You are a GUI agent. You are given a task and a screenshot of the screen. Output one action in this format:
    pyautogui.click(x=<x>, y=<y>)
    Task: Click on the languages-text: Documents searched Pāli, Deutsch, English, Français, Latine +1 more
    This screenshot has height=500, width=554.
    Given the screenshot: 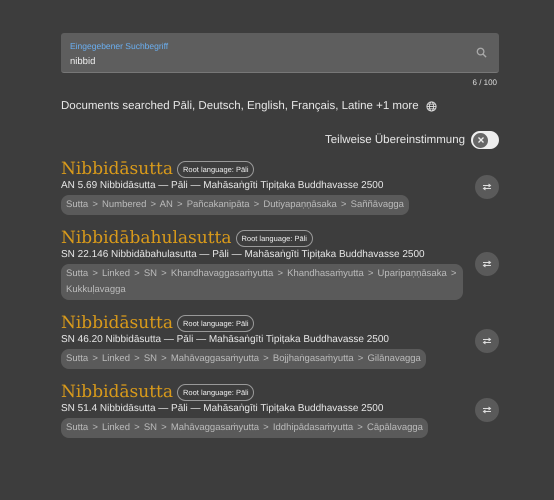 What is the action you would take?
    pyautogui.click(x=240, y=106)
    